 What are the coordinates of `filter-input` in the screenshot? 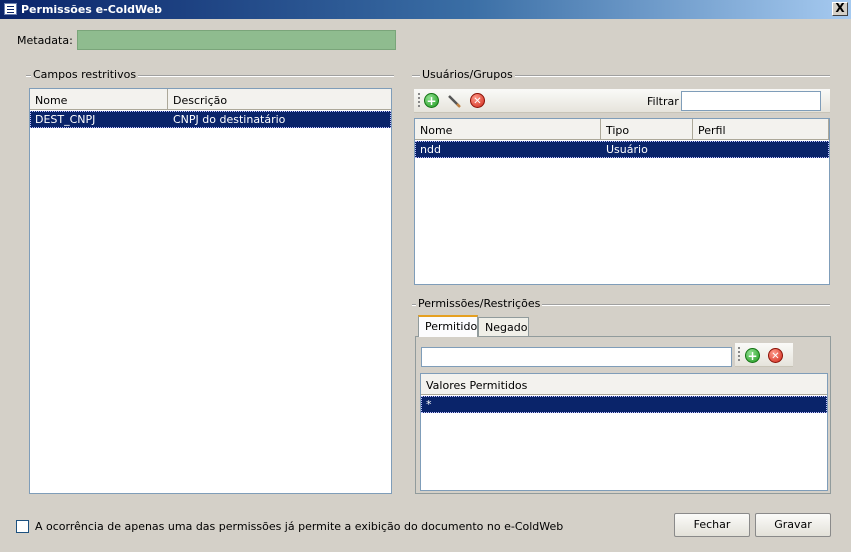 It's located at (751, 101).